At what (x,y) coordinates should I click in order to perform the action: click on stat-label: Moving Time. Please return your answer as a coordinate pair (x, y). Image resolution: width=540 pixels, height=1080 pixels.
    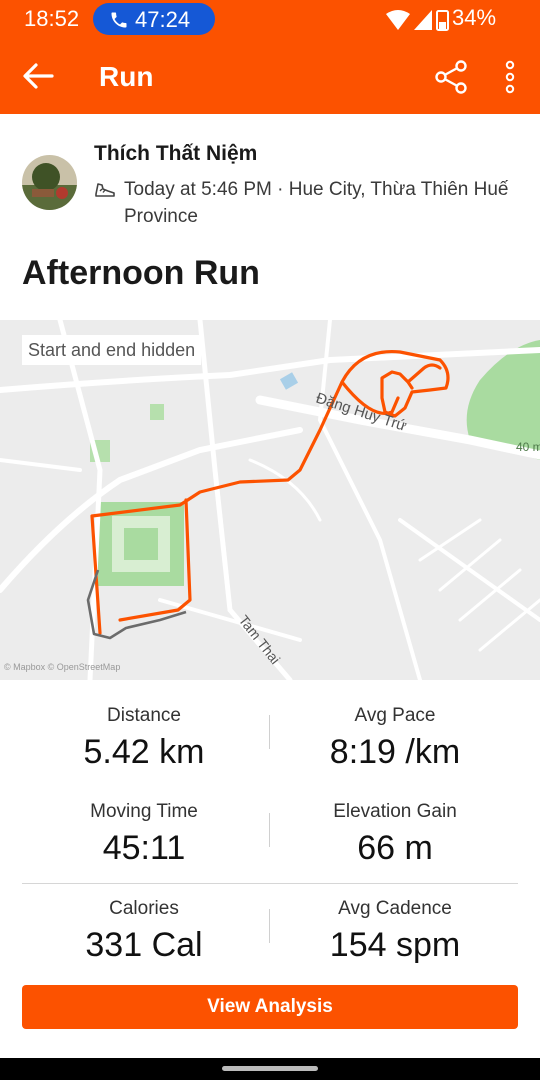
    Looking at the image, I should click on (144, 811).